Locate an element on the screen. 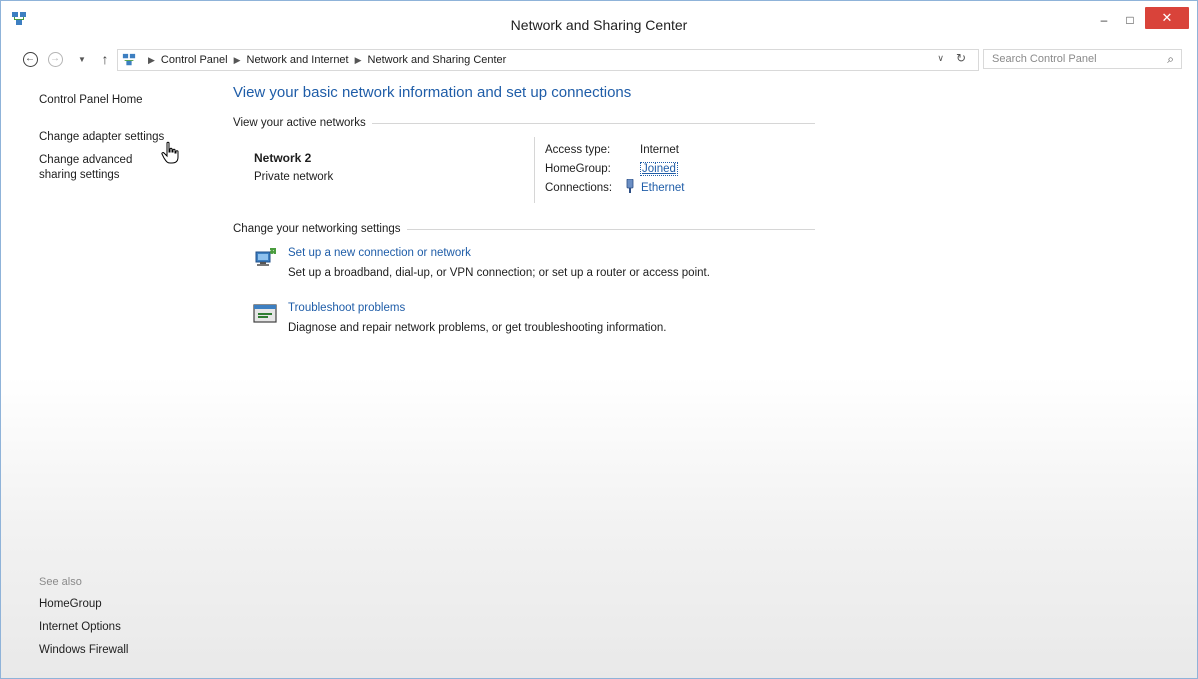  network-name: Network 2 is located at coordinates (283, 158).